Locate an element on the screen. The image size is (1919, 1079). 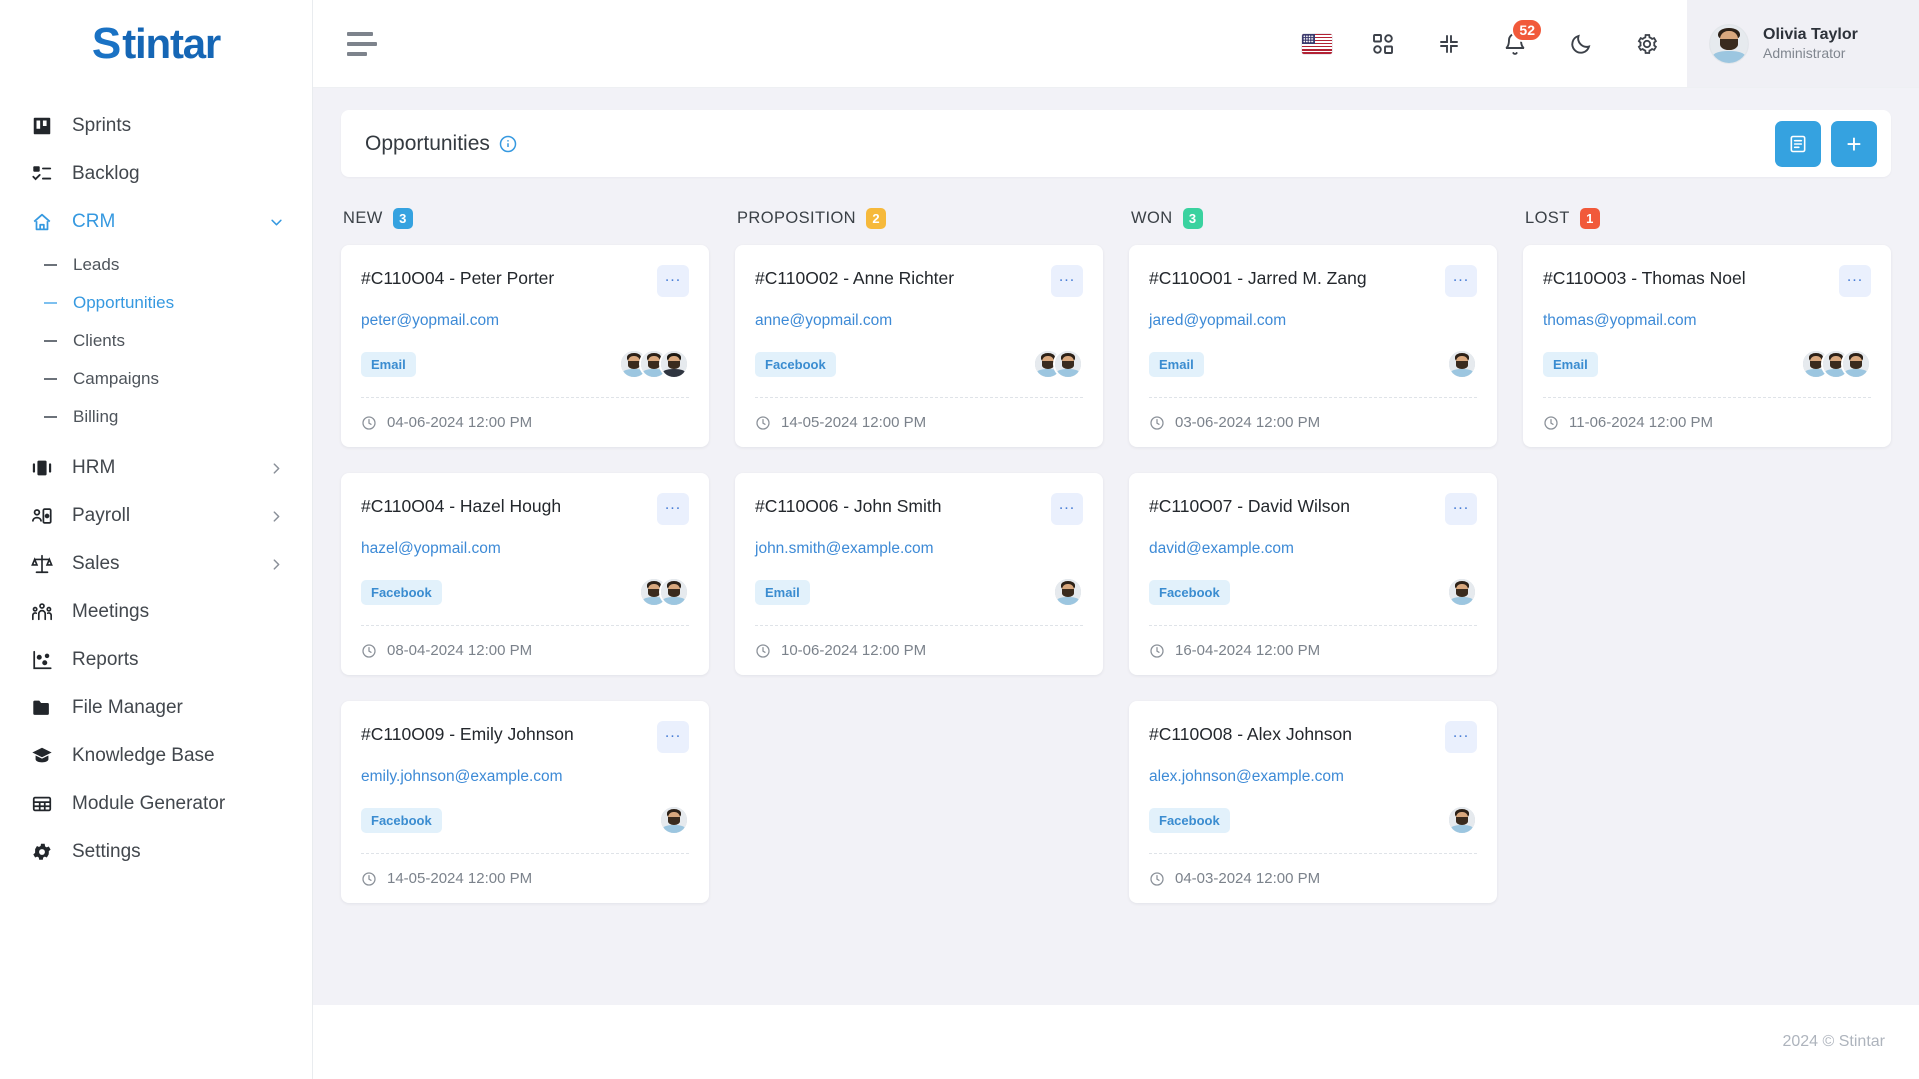
sidebar-item-settings: Settings is located at coordinates (156, 852).